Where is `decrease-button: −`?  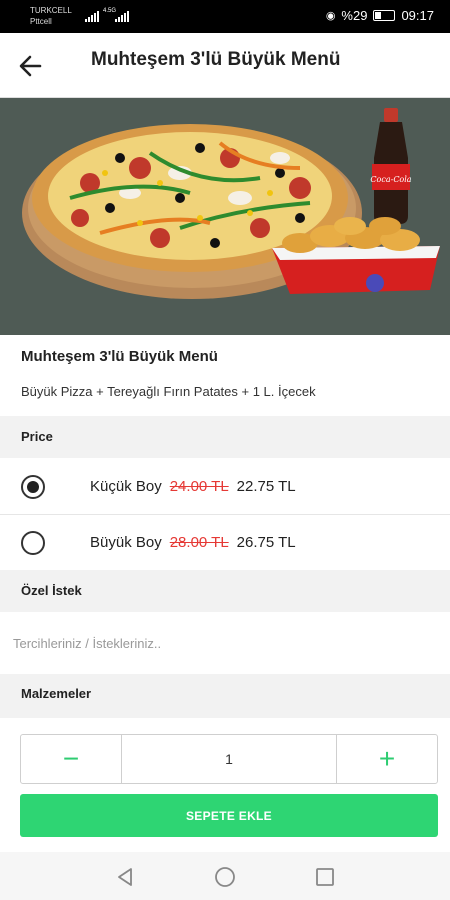
decrease-button: − is located at coordinates (71, 759).